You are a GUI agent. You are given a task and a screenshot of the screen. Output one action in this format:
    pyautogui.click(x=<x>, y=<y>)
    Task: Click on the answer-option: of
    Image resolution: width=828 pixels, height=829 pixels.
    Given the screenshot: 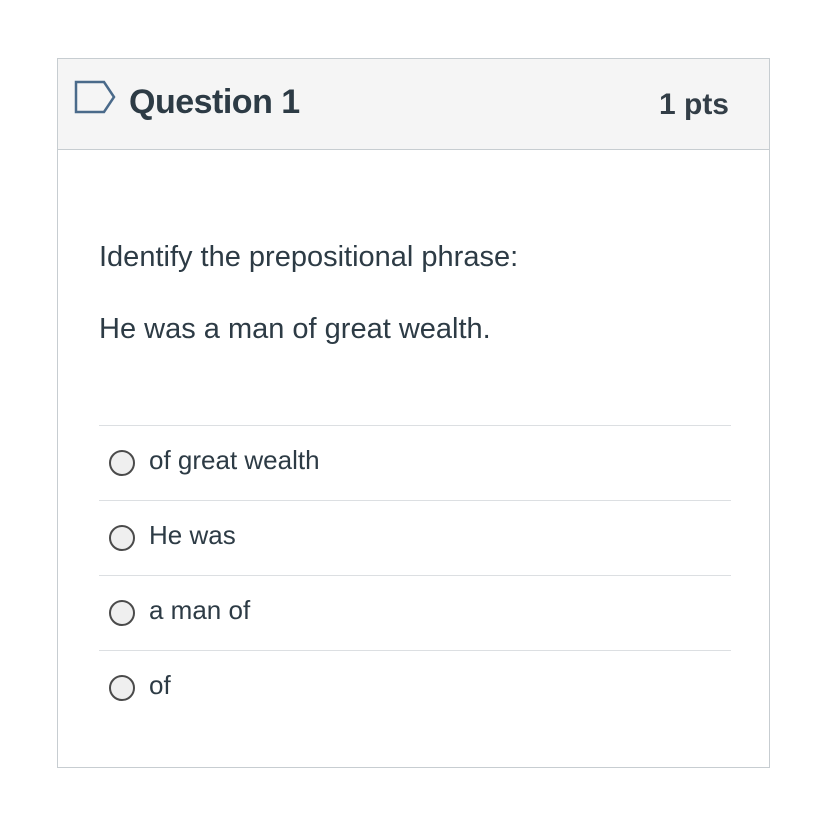 What is the action you would take?
    pyautogui.click(x=415, y=687)
    